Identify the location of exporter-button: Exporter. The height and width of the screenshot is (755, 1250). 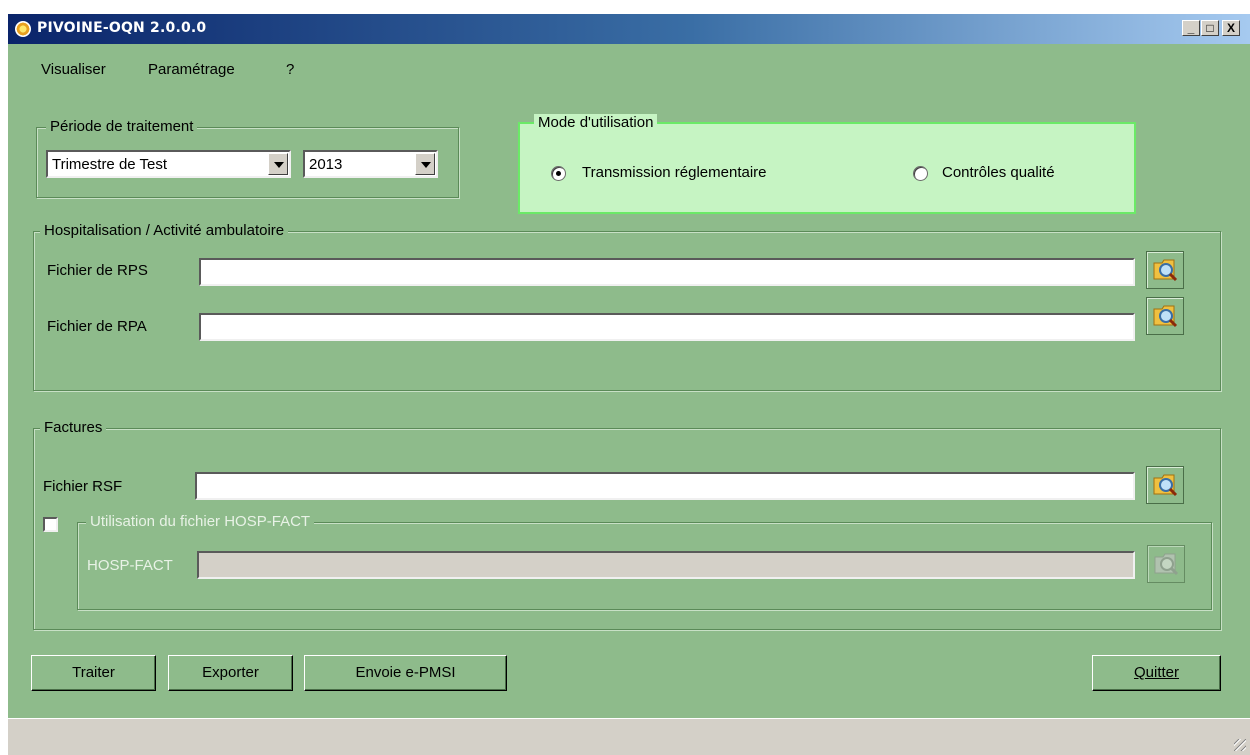
(230, 673).